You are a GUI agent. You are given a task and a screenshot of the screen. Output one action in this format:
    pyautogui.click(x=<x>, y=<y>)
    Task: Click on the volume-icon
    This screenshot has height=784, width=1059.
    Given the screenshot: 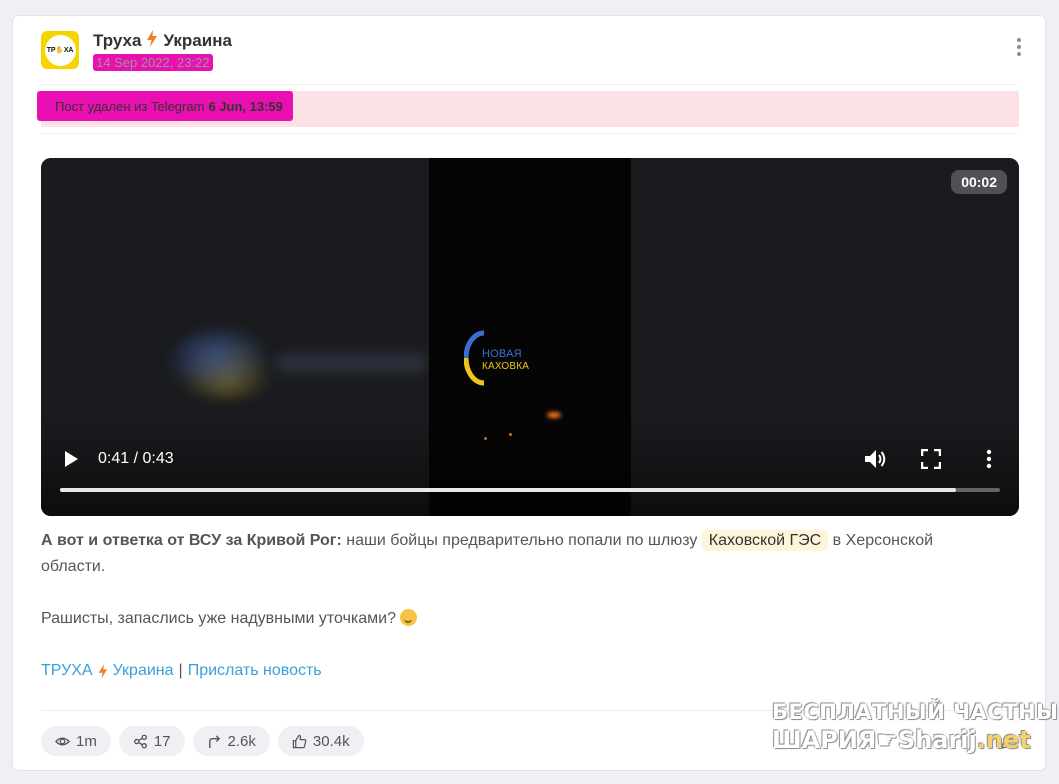 What is the action you would take?
    pyautogui.click(x=875, y=459)
    